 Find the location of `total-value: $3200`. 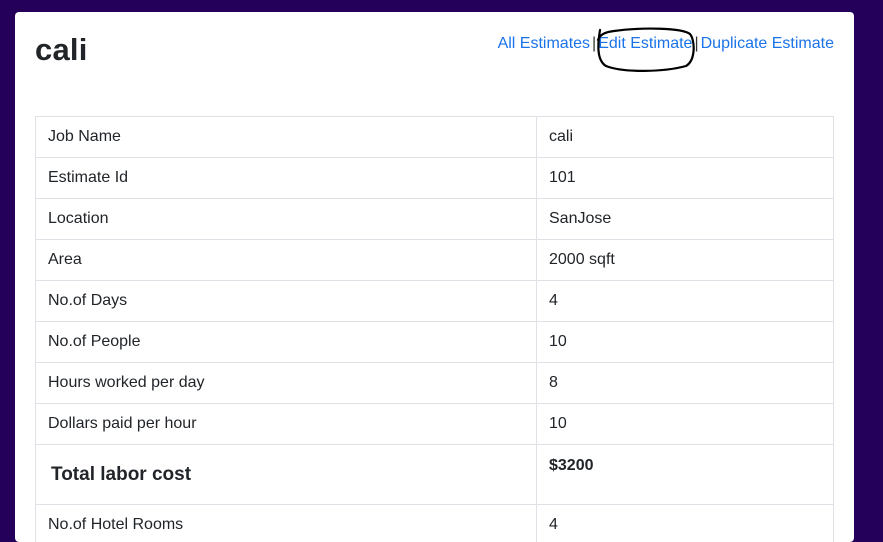

total-value: $3200 is located at coordinates (685, 475).